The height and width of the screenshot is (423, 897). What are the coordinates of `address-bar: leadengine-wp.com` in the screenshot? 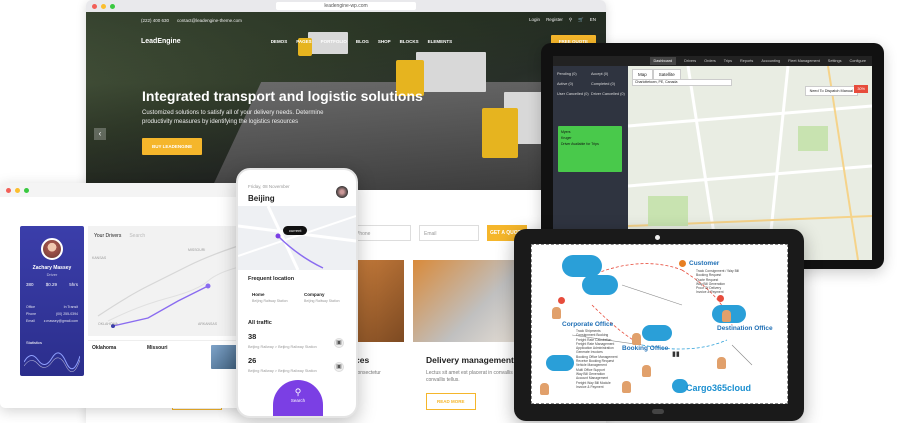 It's located at (346, 6).